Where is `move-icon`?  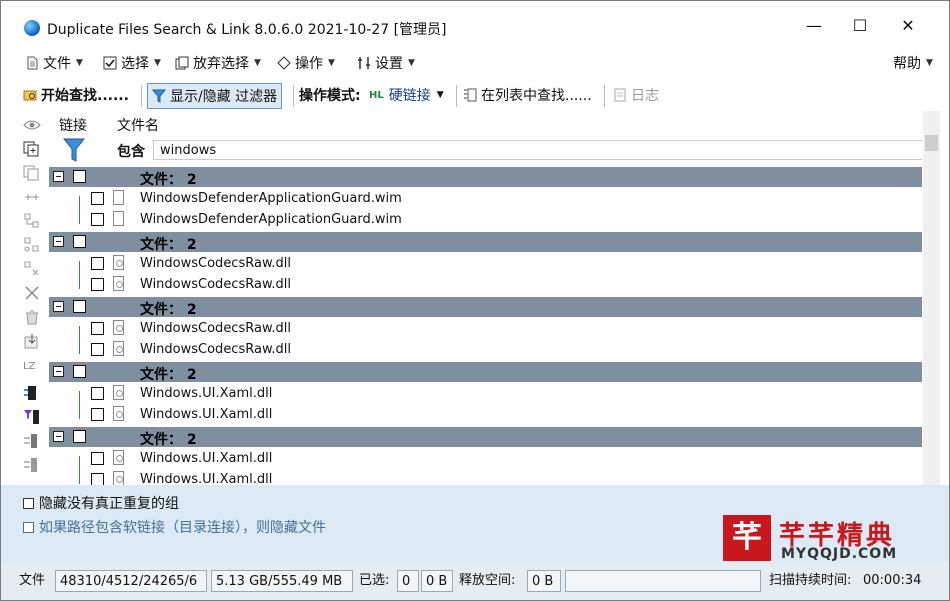 move-icon is located at coordinates (32, 341).